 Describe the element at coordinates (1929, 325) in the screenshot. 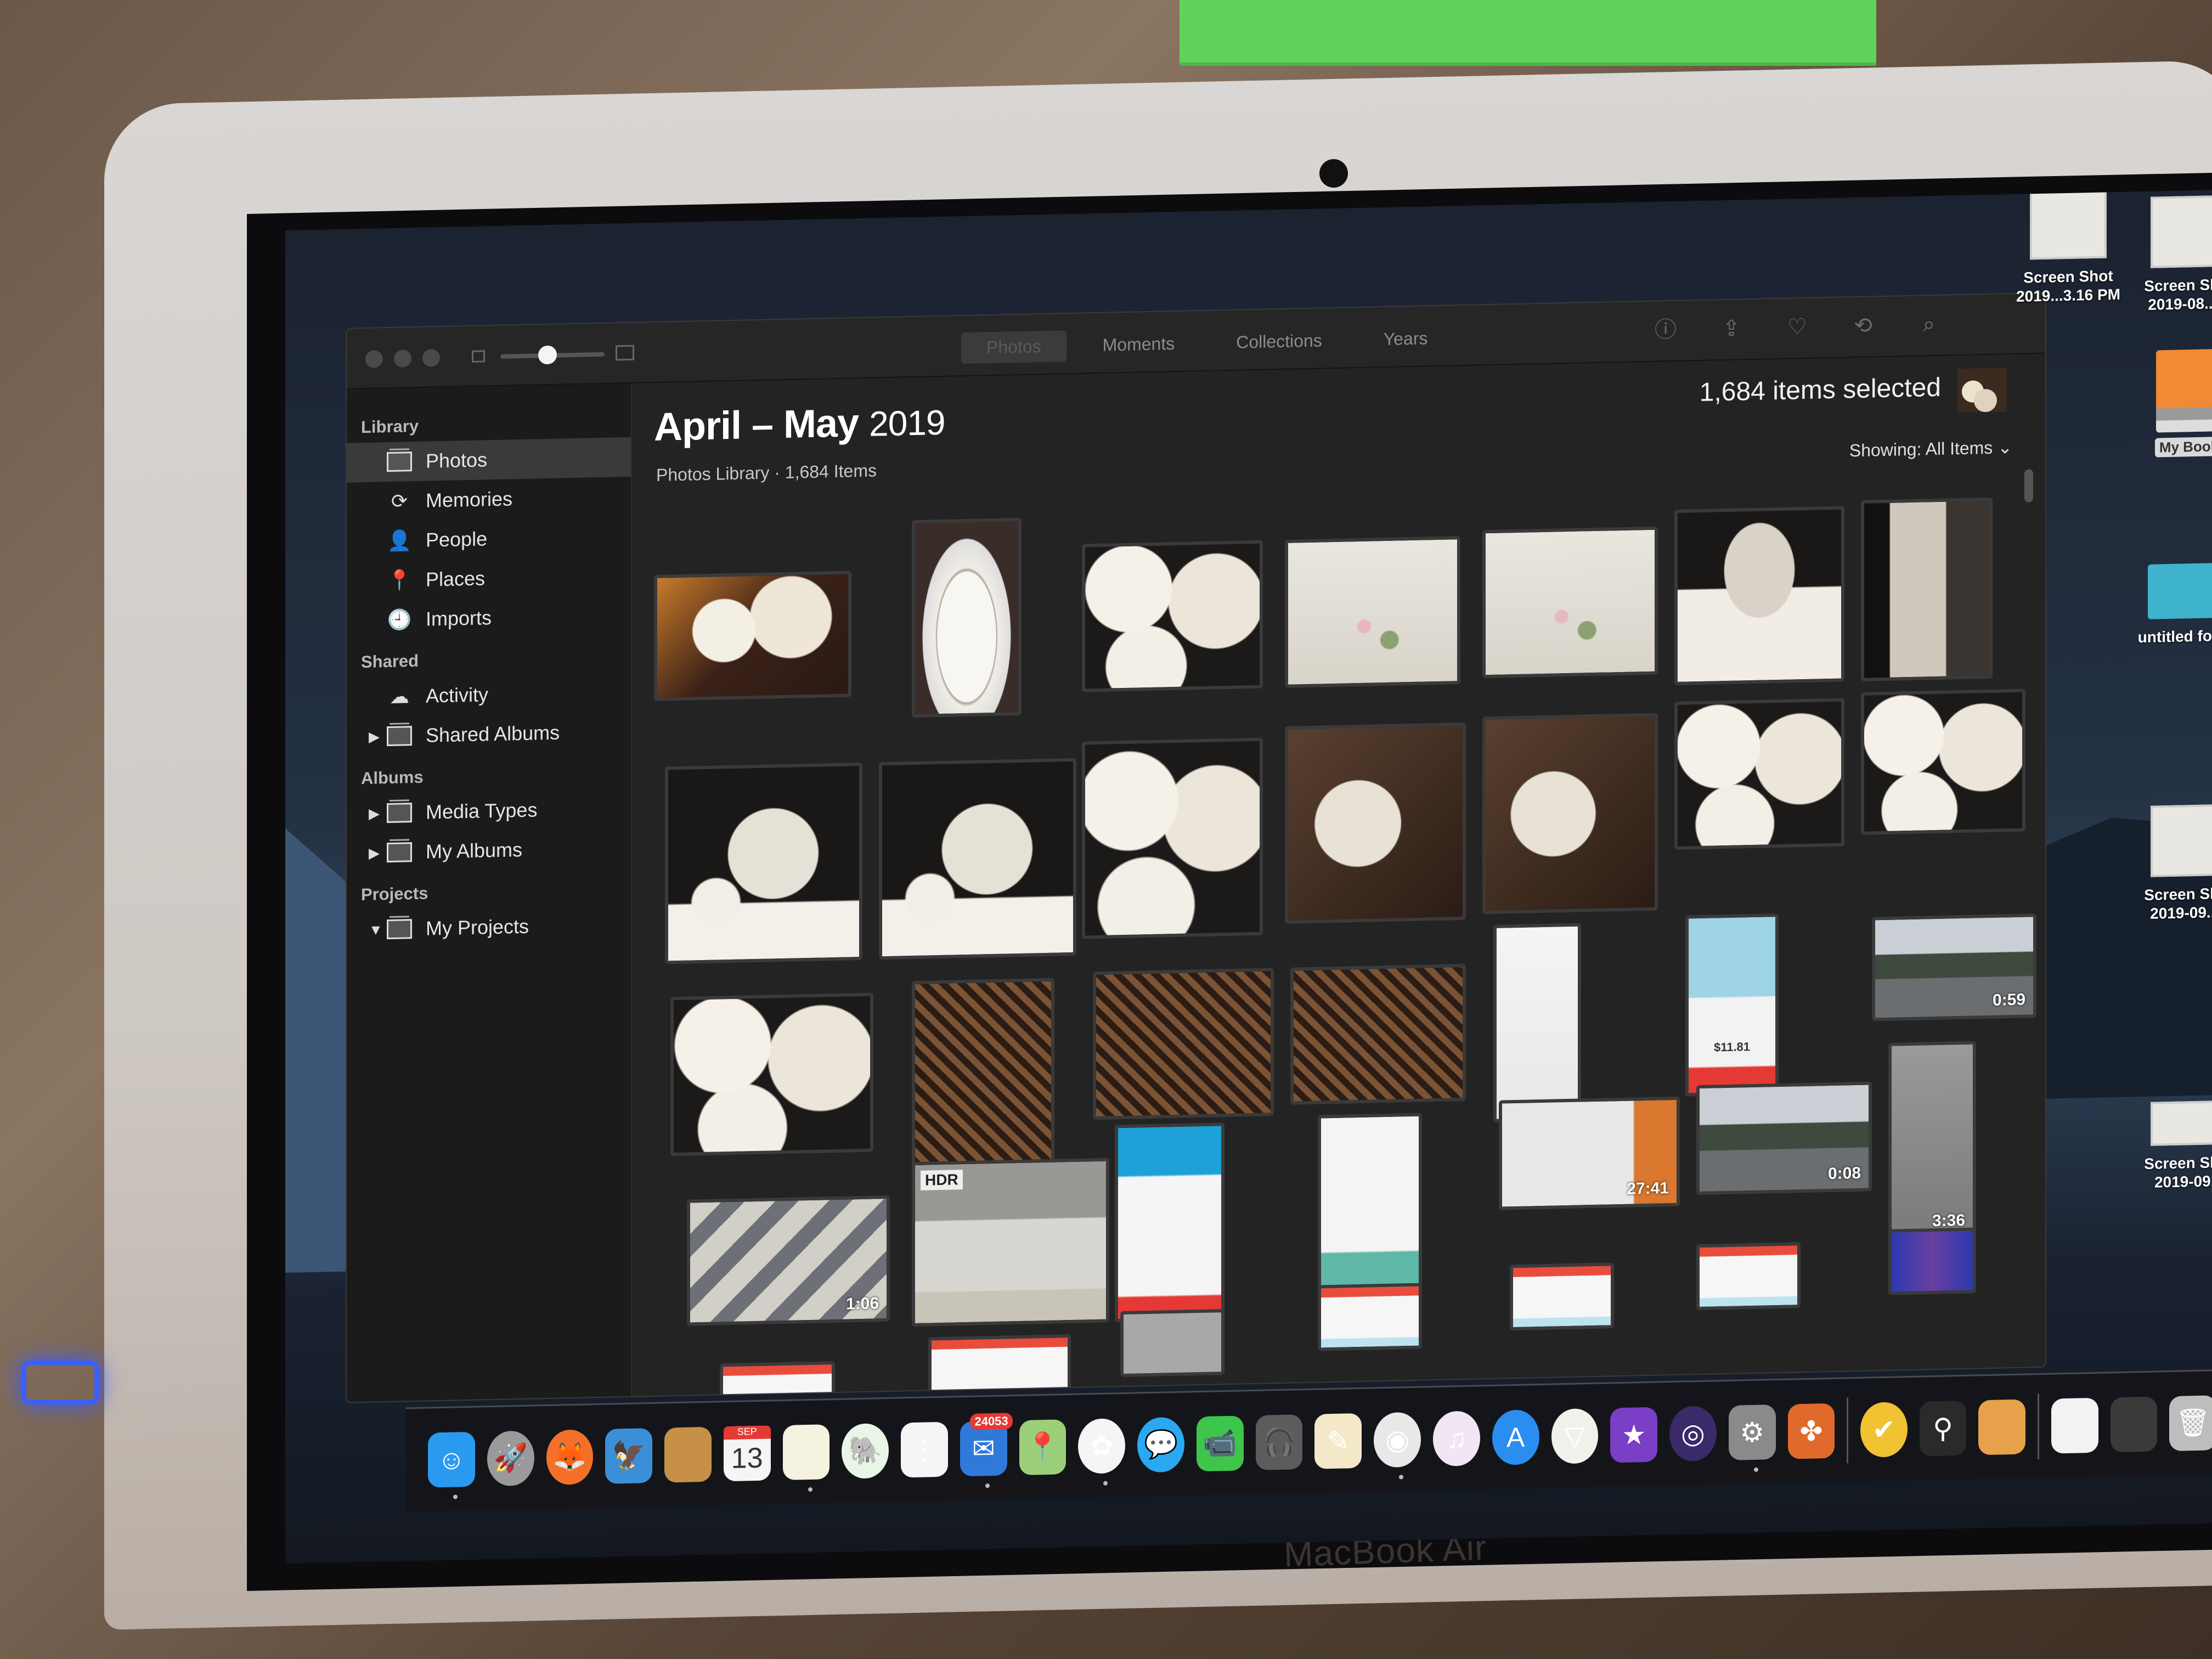

I see `search-icon: ⌕` at that location.